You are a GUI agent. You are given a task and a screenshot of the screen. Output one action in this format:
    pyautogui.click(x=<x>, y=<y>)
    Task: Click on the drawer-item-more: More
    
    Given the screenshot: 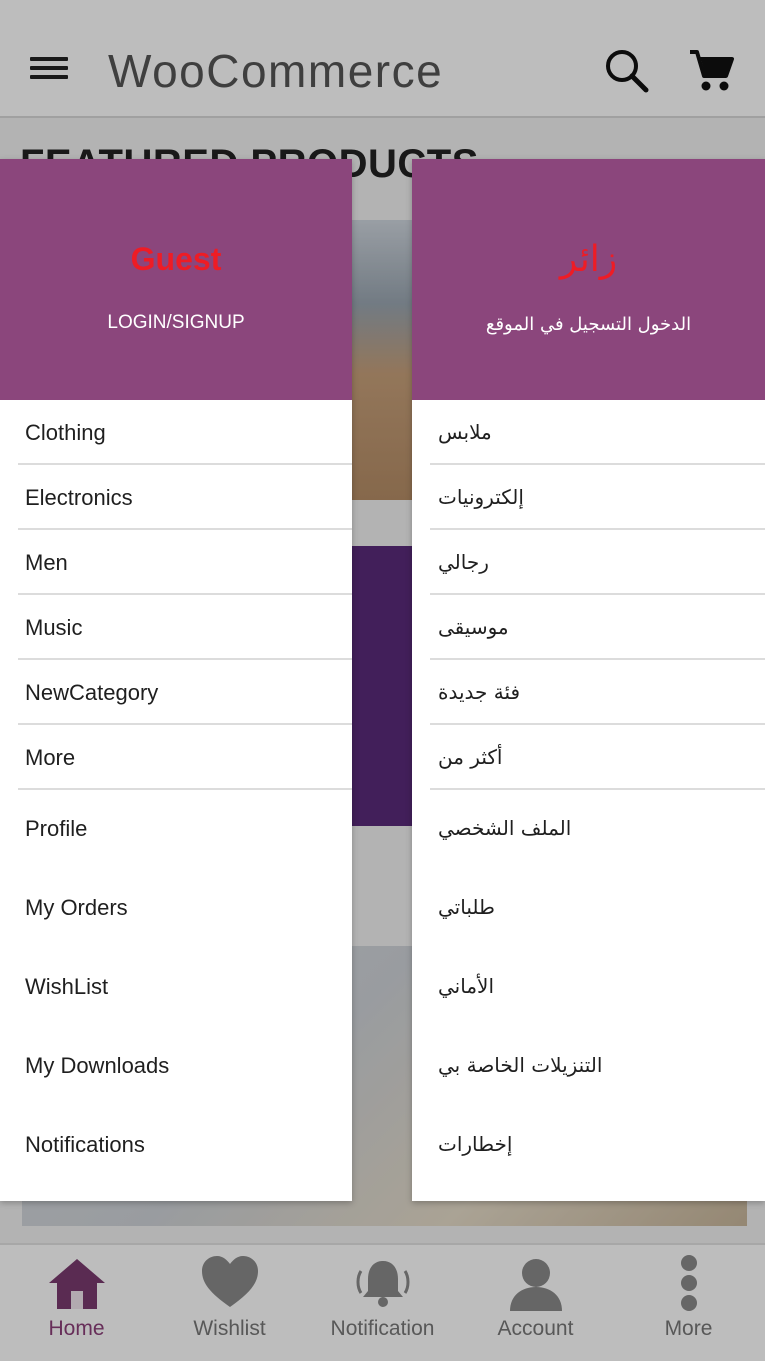 What is the action you would take?
    pyautogui.click(x=185, y=757)
    